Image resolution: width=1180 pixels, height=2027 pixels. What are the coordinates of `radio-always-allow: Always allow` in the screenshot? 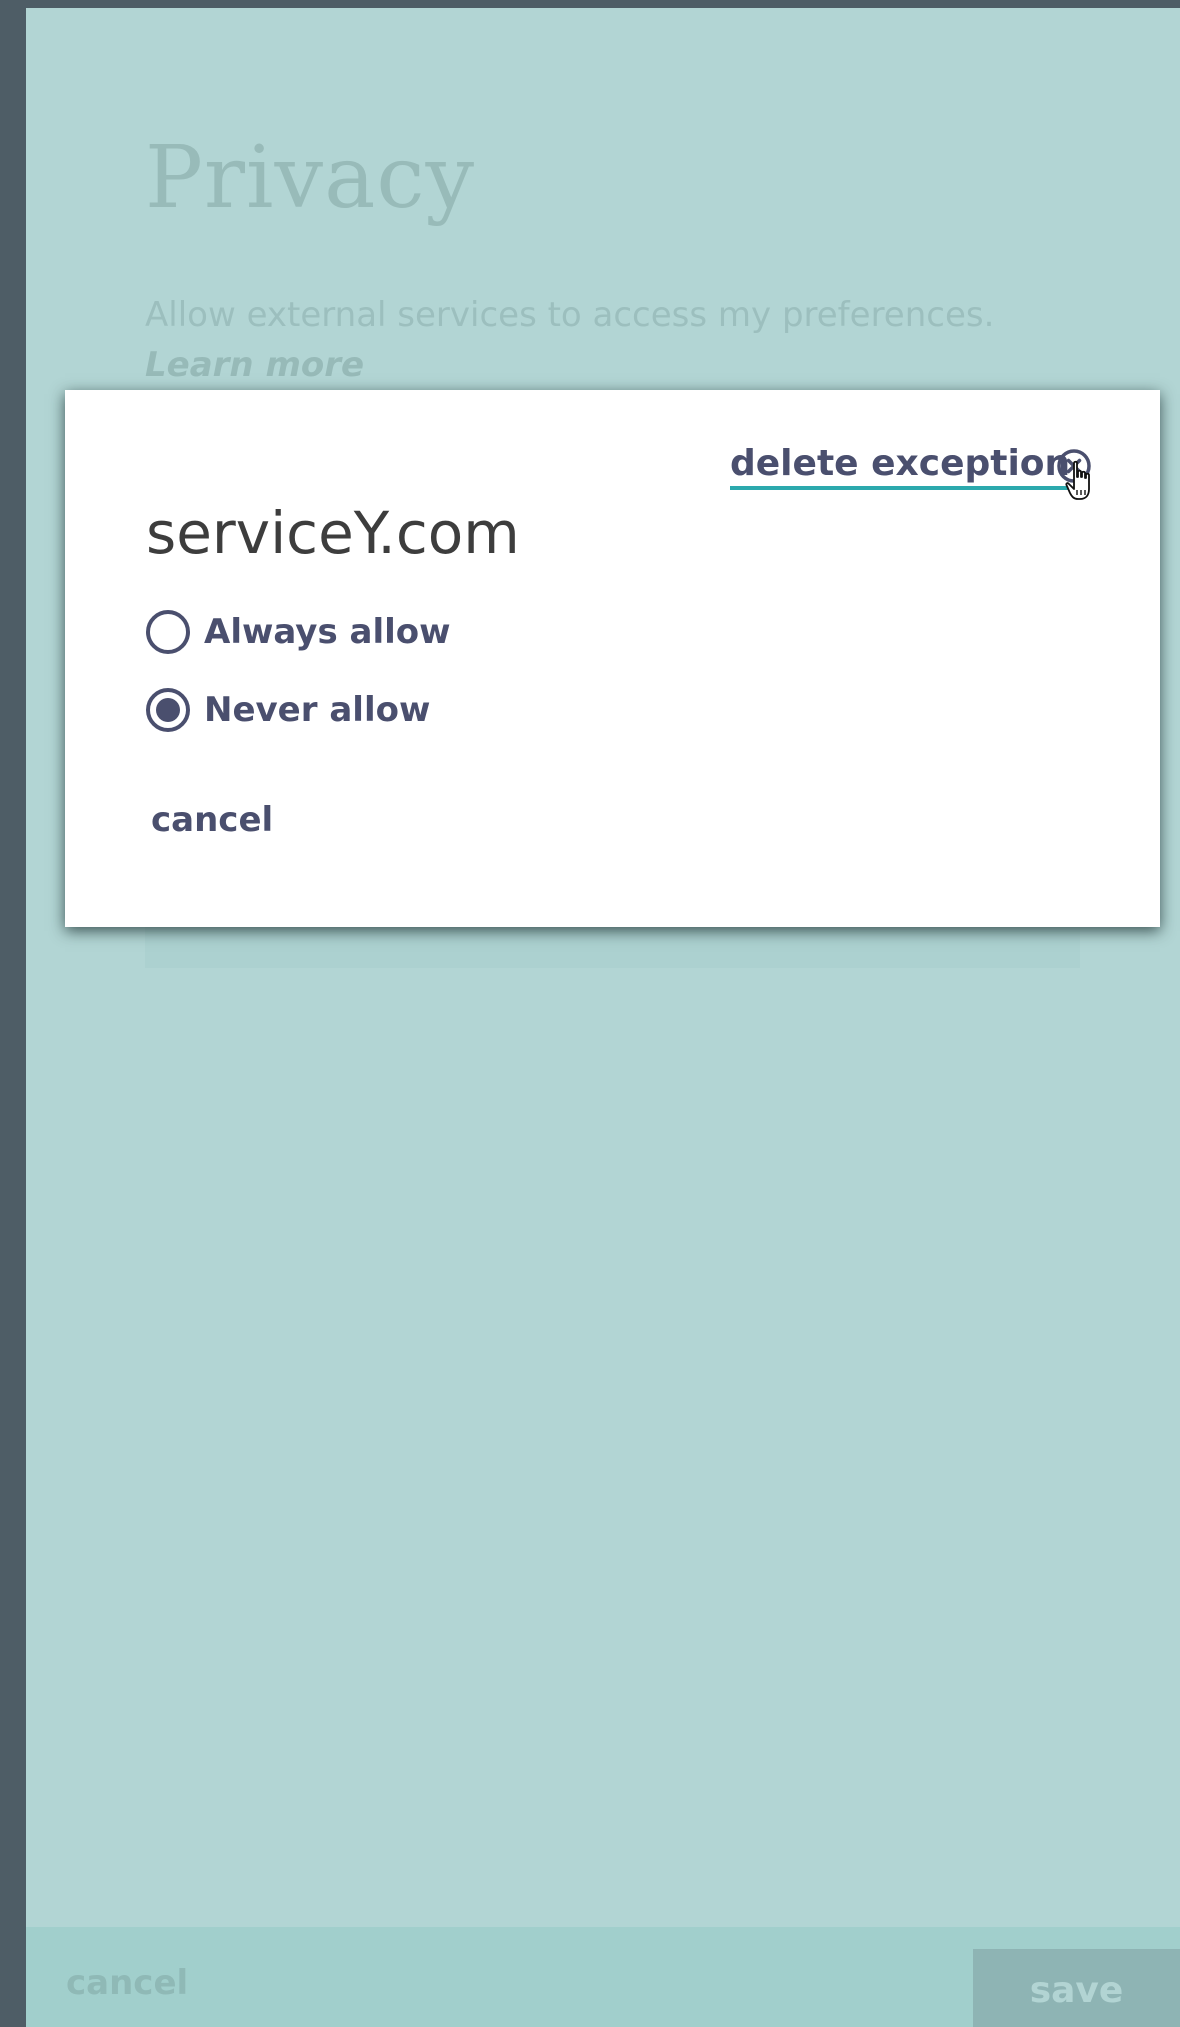 It's located at (298, 632).